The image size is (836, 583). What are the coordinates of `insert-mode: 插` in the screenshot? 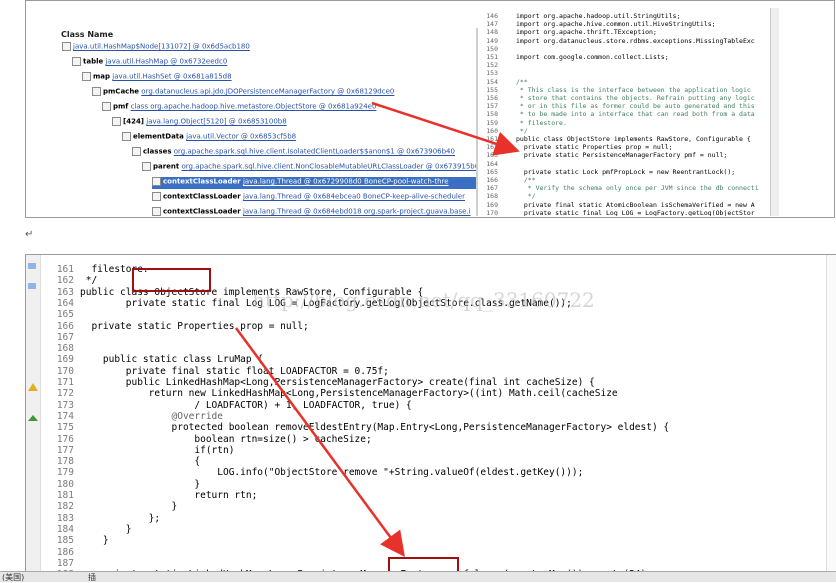 It's located at (92, 577).